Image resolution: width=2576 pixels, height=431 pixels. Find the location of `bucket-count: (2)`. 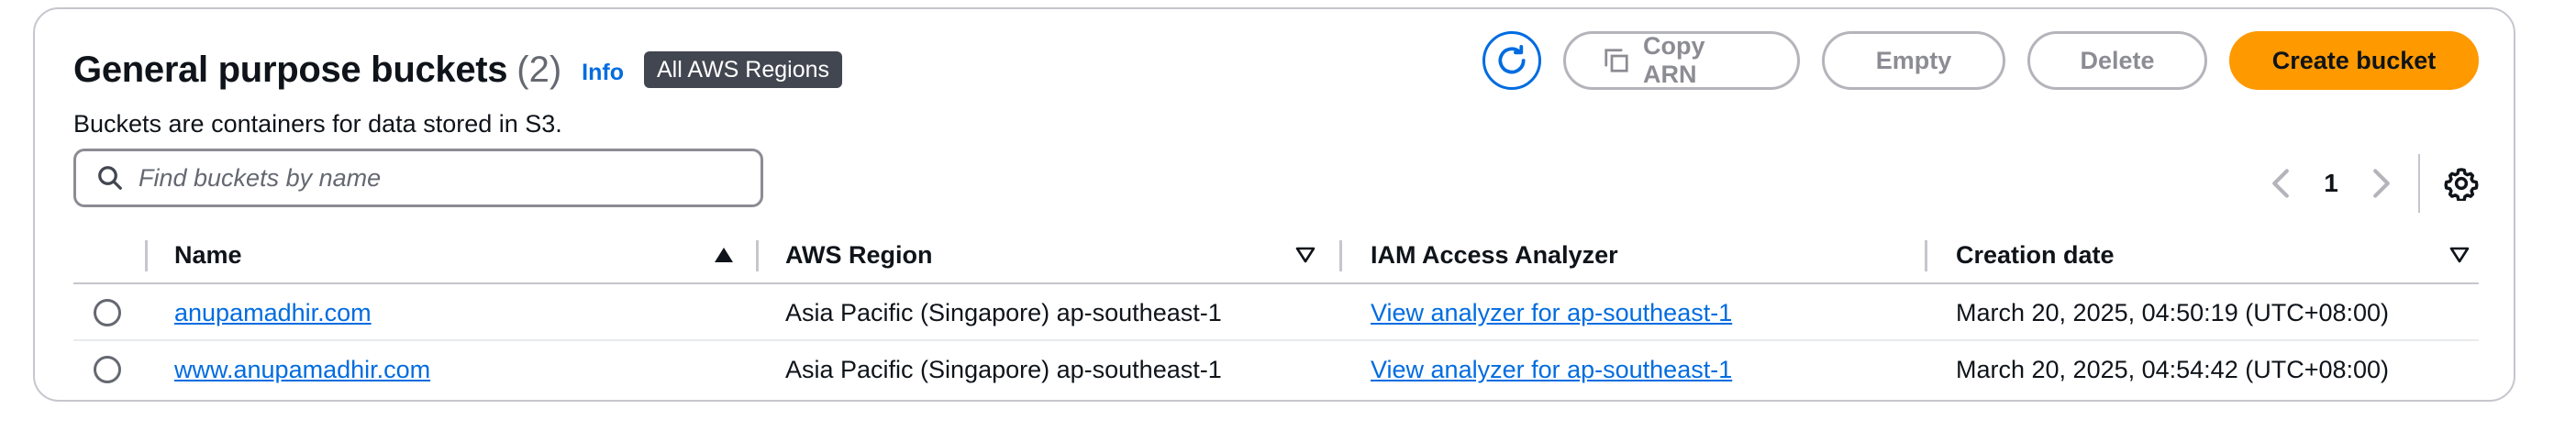

bucket-count: (2) is located at coordinates (539, 69).